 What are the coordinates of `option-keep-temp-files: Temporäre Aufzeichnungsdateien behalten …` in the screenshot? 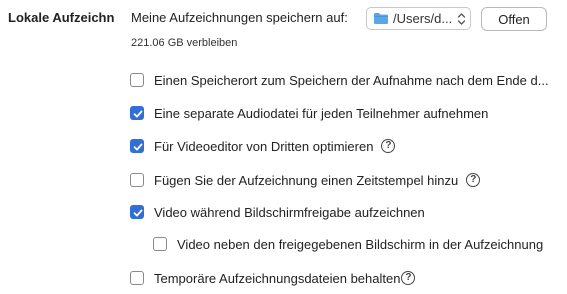 It's located at (273, 278).